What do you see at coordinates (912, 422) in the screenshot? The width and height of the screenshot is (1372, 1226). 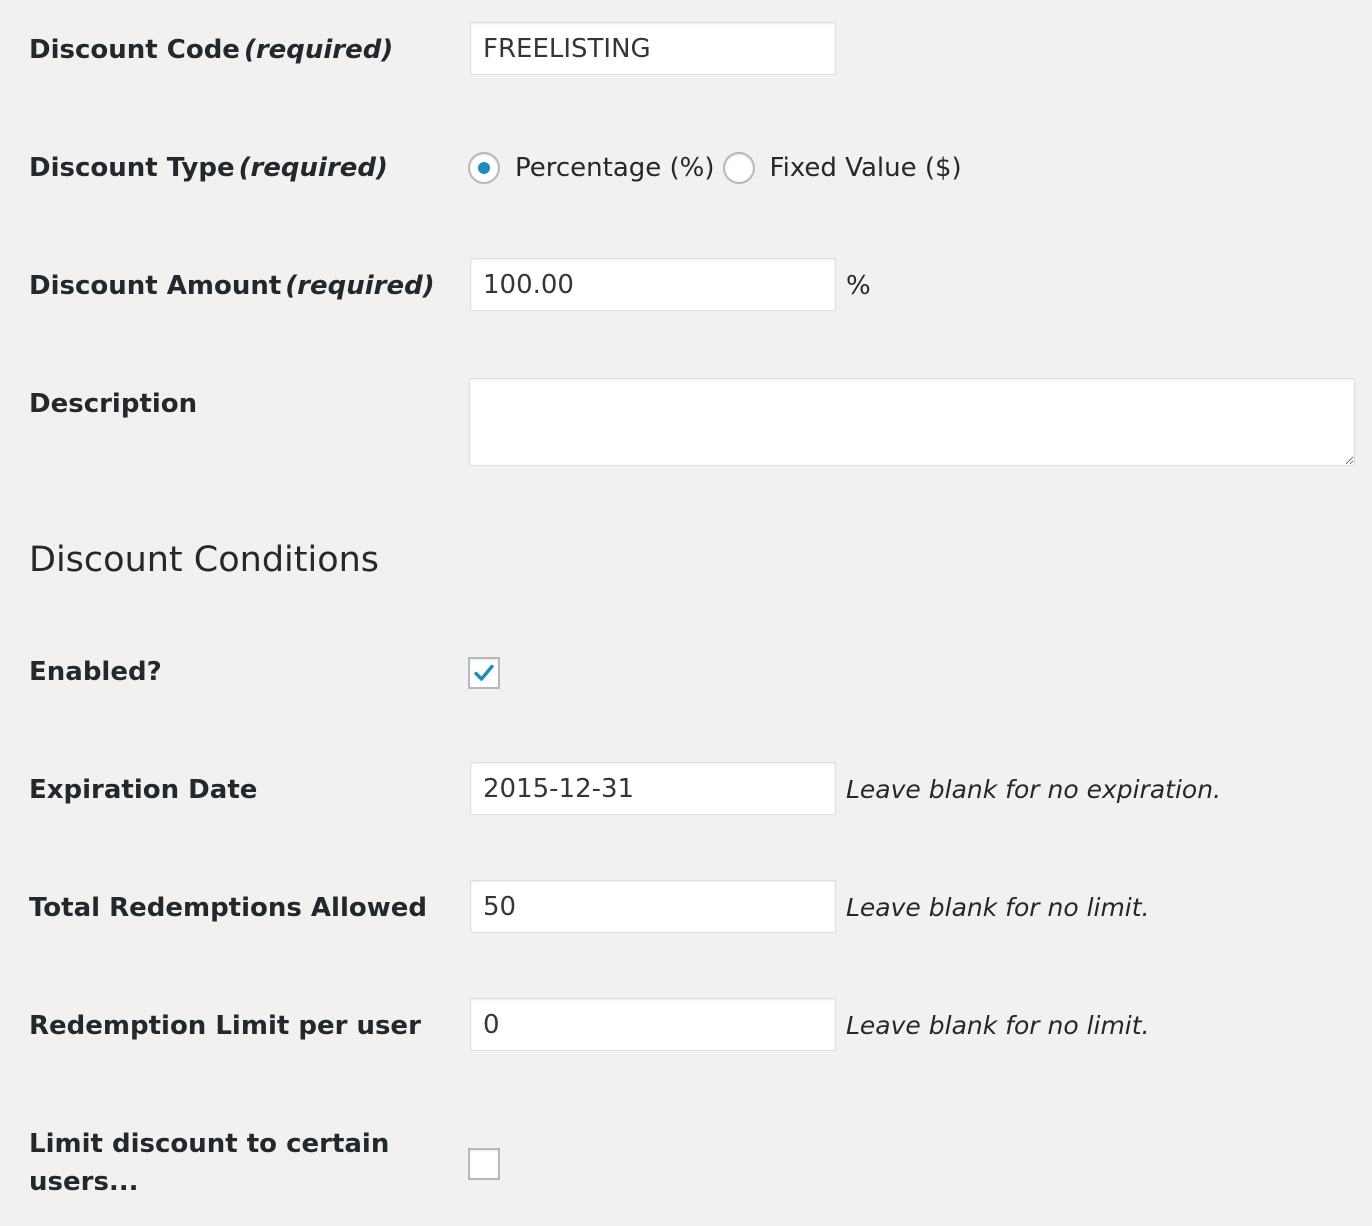 I see `description-textarea` at bounding box center [912, 422].